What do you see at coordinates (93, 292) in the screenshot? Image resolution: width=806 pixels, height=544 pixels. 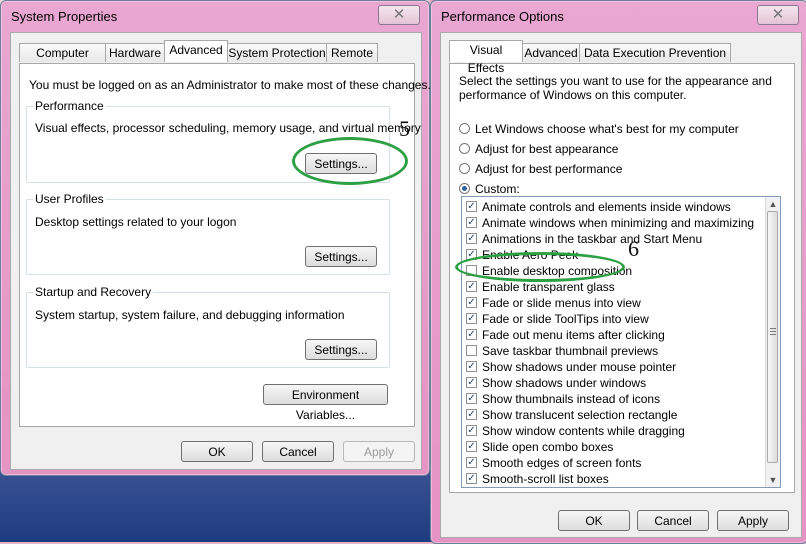 I see `startup-recovery-group-title: Startup and Recovery` at bounding box center [93, 292].